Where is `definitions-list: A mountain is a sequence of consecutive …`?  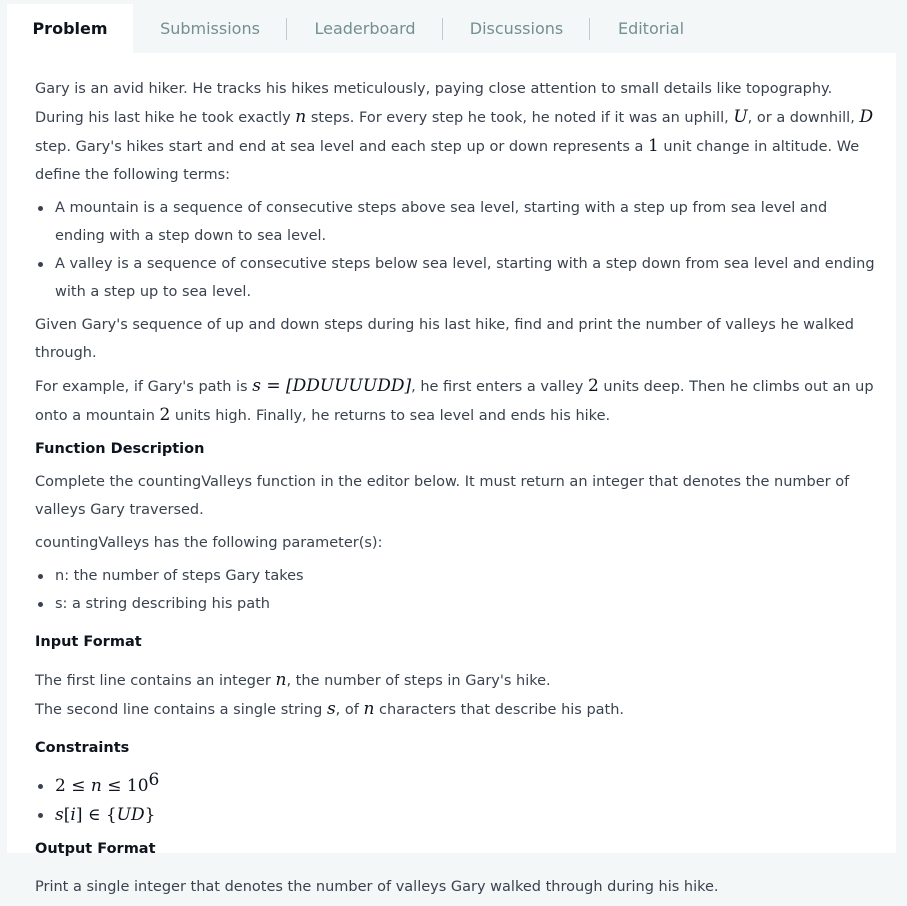 definitions-list: A mountain is a sequence of consecutive … is located at coordinates (455, 250).